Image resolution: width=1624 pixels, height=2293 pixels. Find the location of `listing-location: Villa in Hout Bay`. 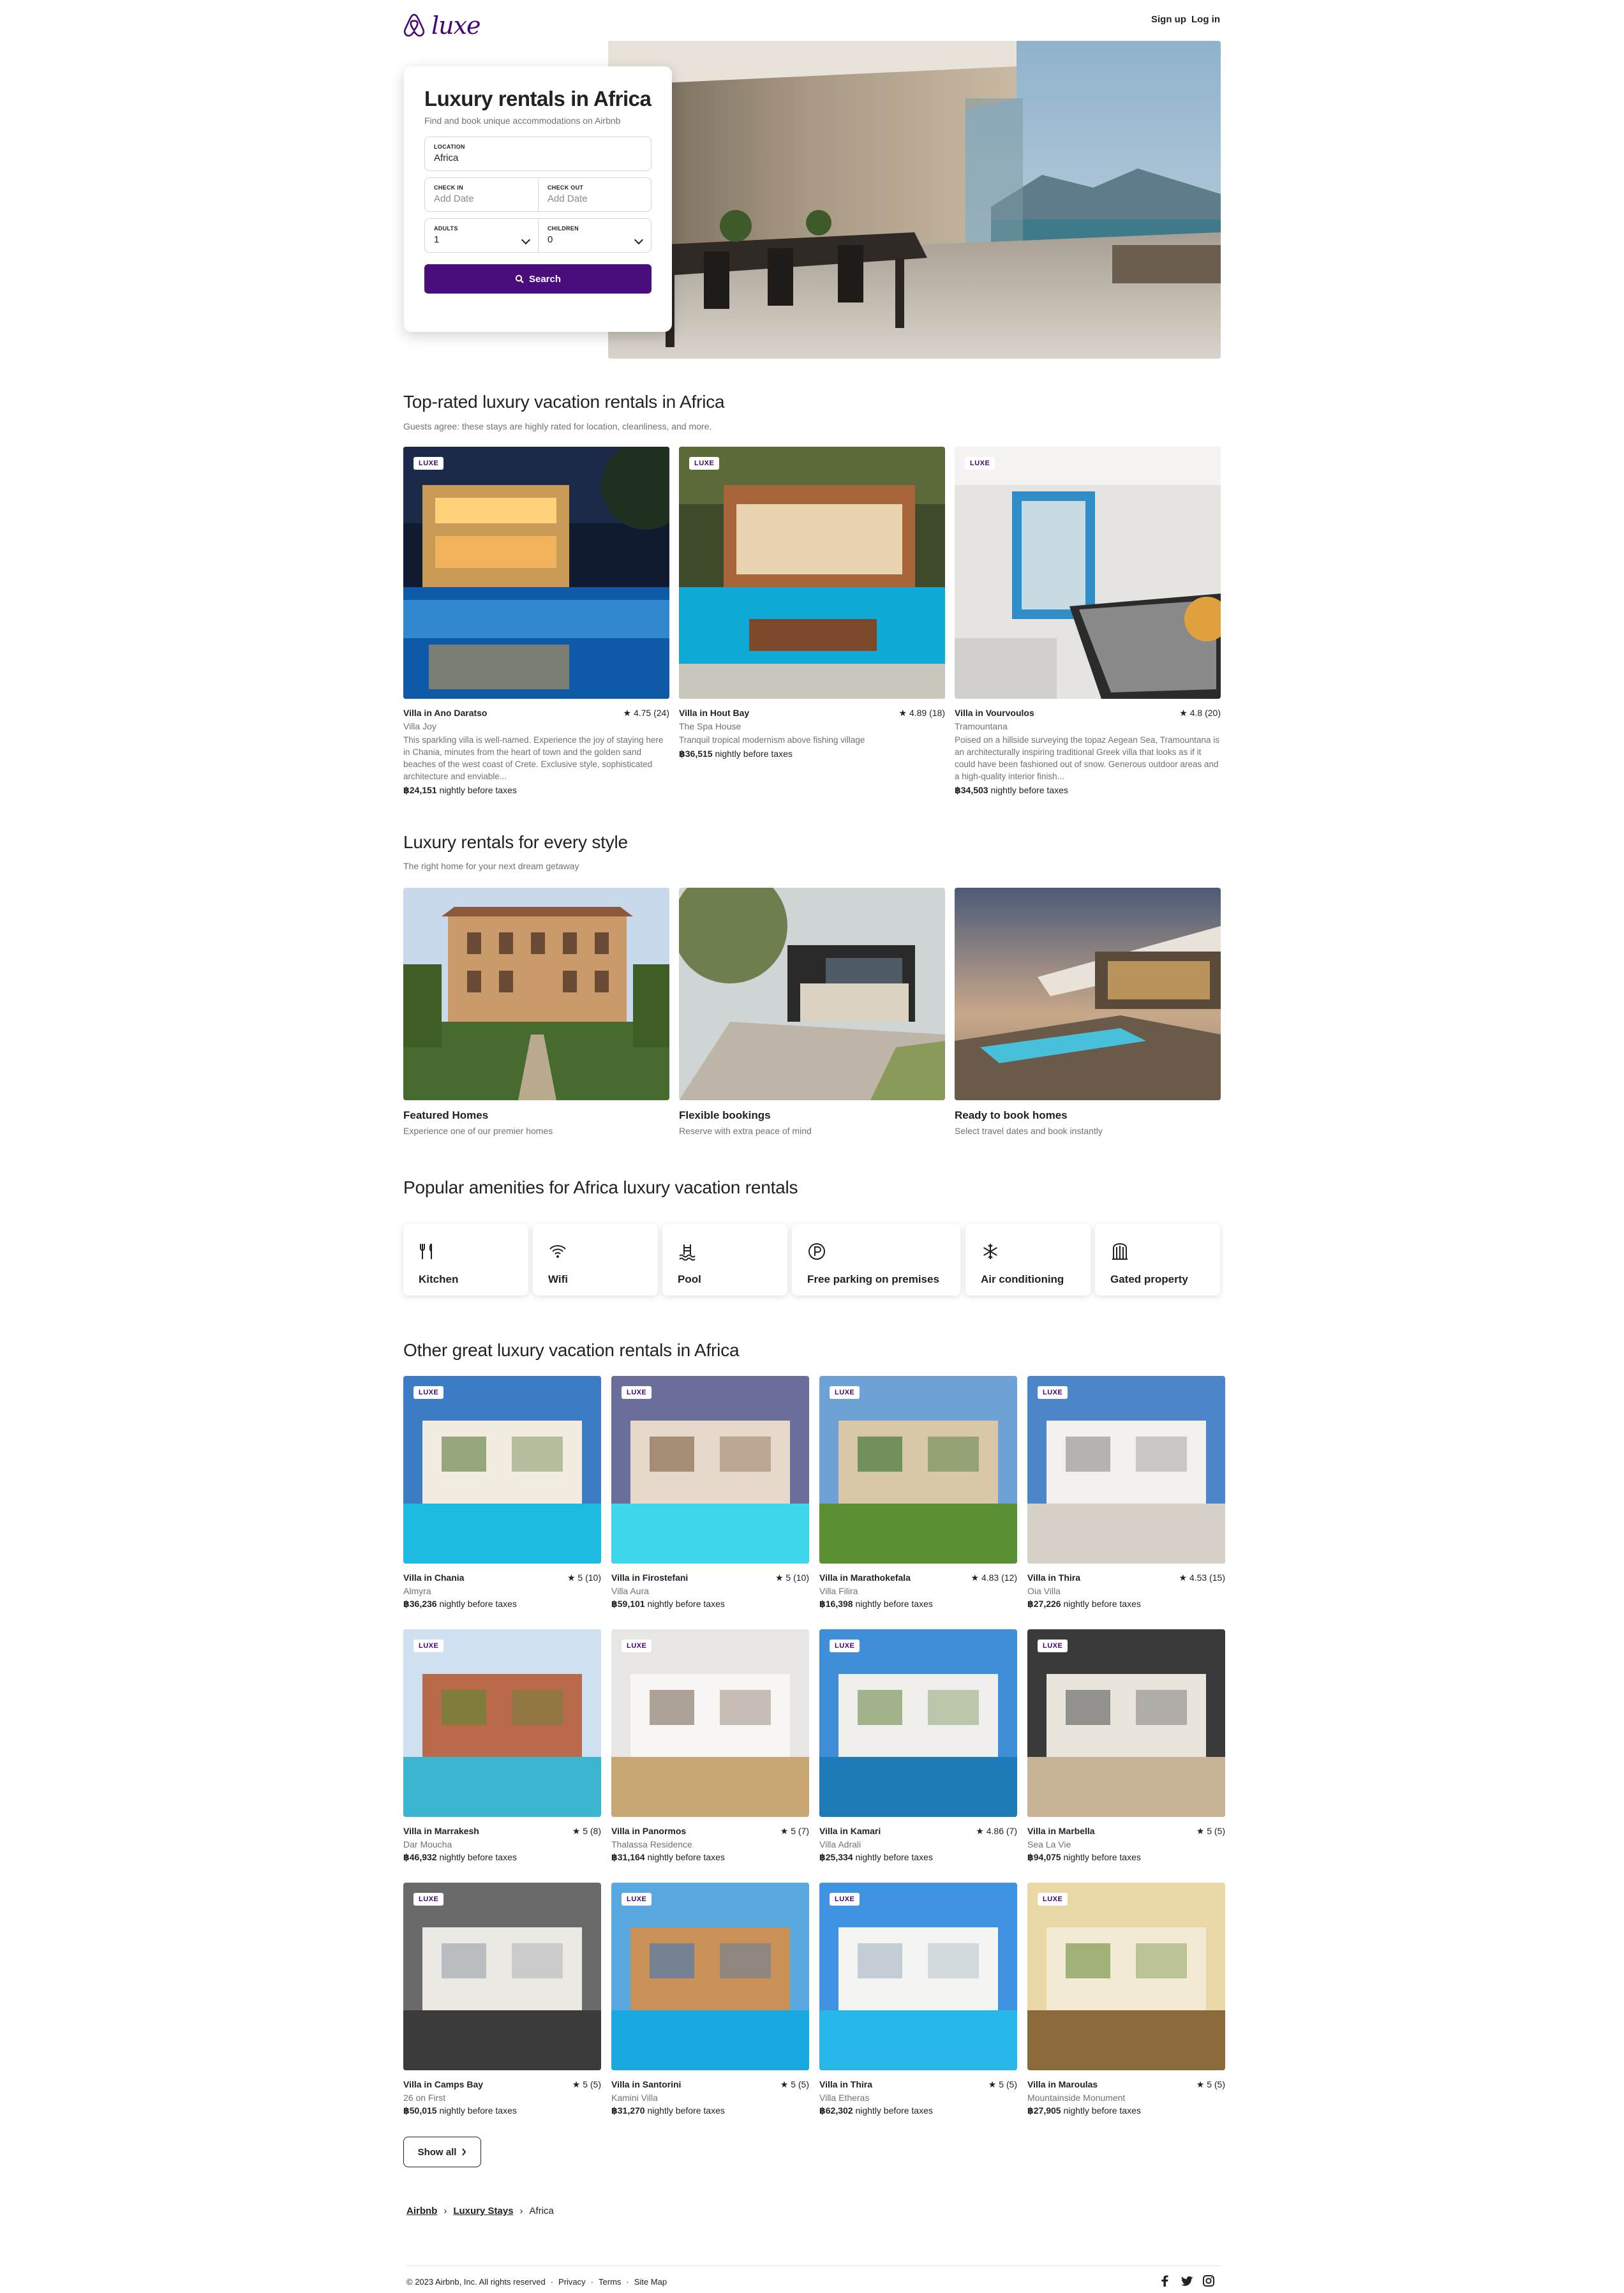

listing-location: Villa in Hout Bay is located at coordinates (715, 713).